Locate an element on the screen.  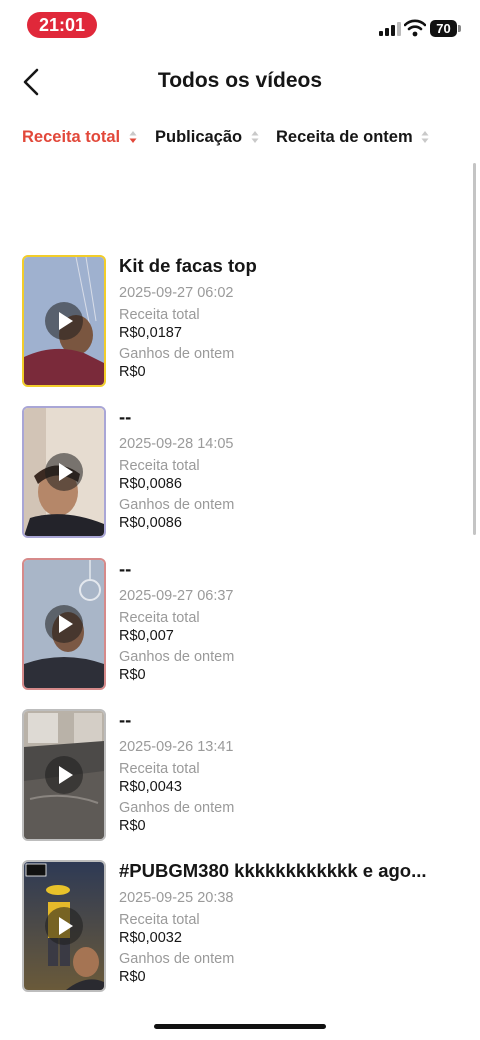
yesterday-earnings-value: R$0,0086 is located at coordinates (150, 523).